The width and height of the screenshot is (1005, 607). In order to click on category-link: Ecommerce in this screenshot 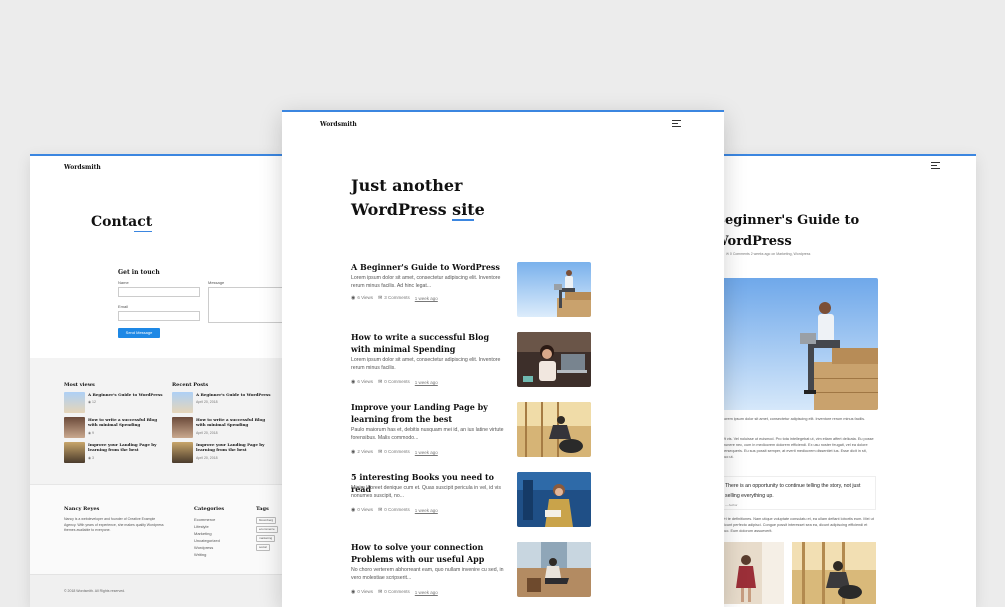, I will do `click(204, 519)`.